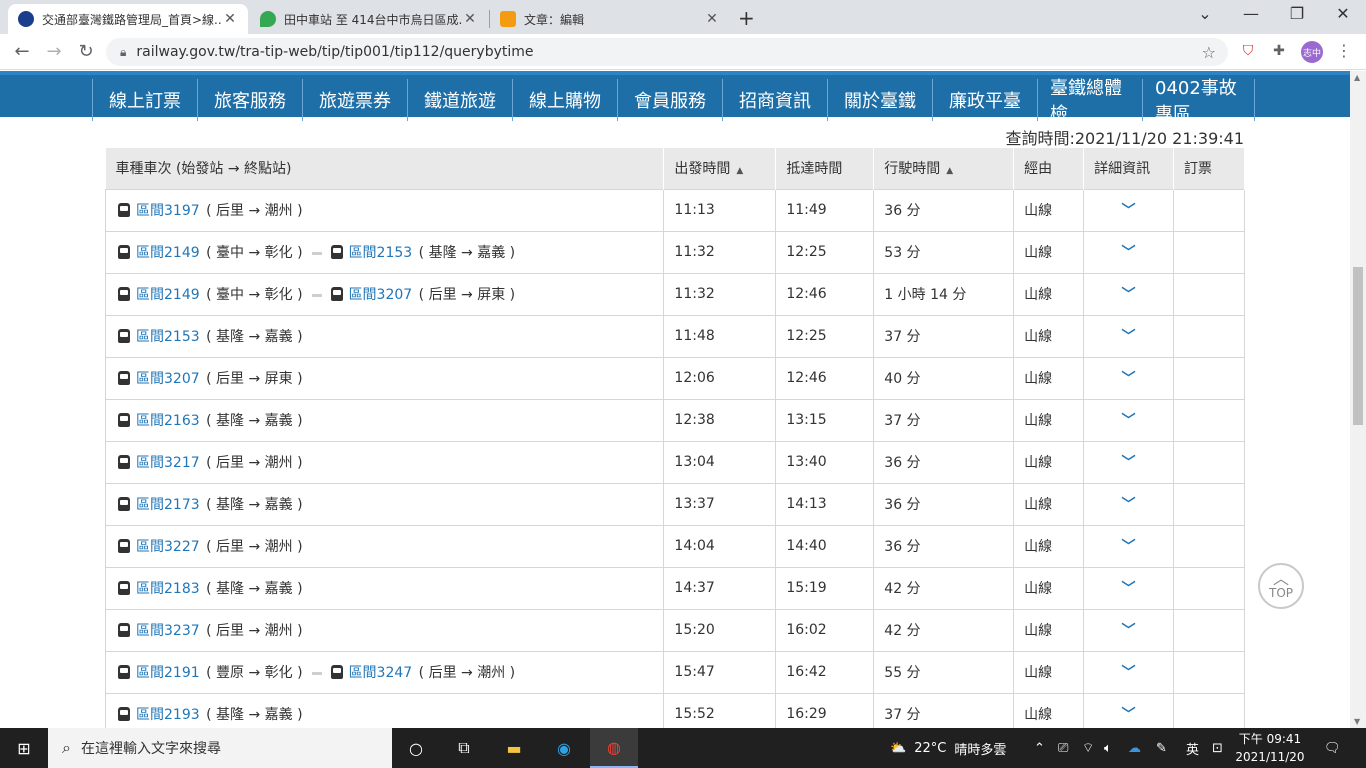 The height and width of the screenshot is (768, 1366). I want to click on header-depart: 出發時間 ▲, so click(720, 168).